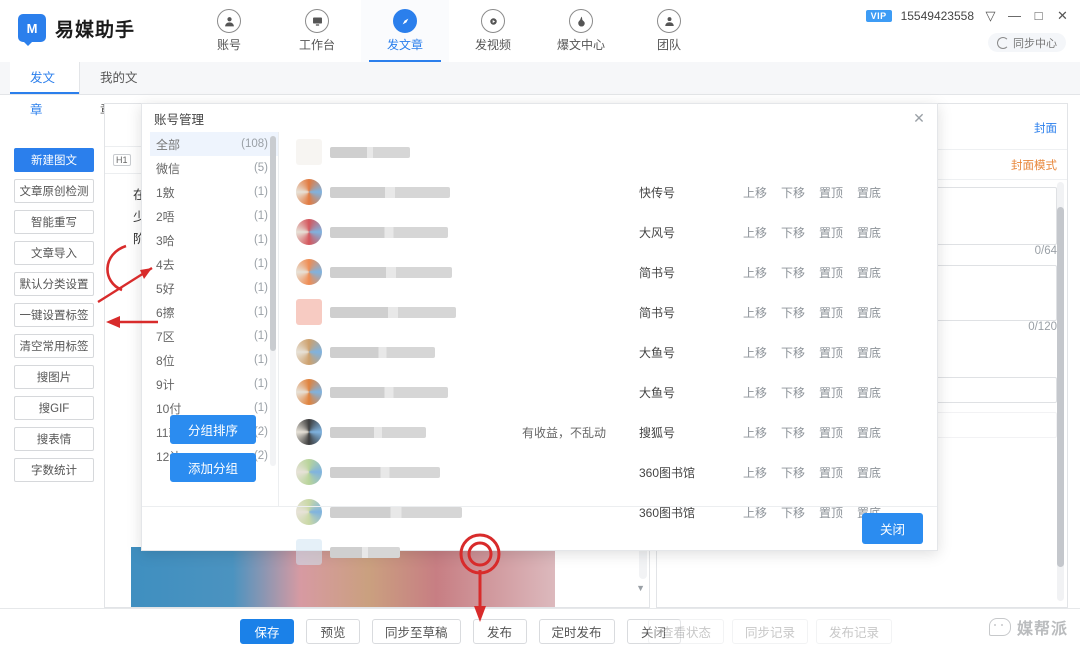  I want to click on publish-records-button: 发布记录, so click(854, 631).